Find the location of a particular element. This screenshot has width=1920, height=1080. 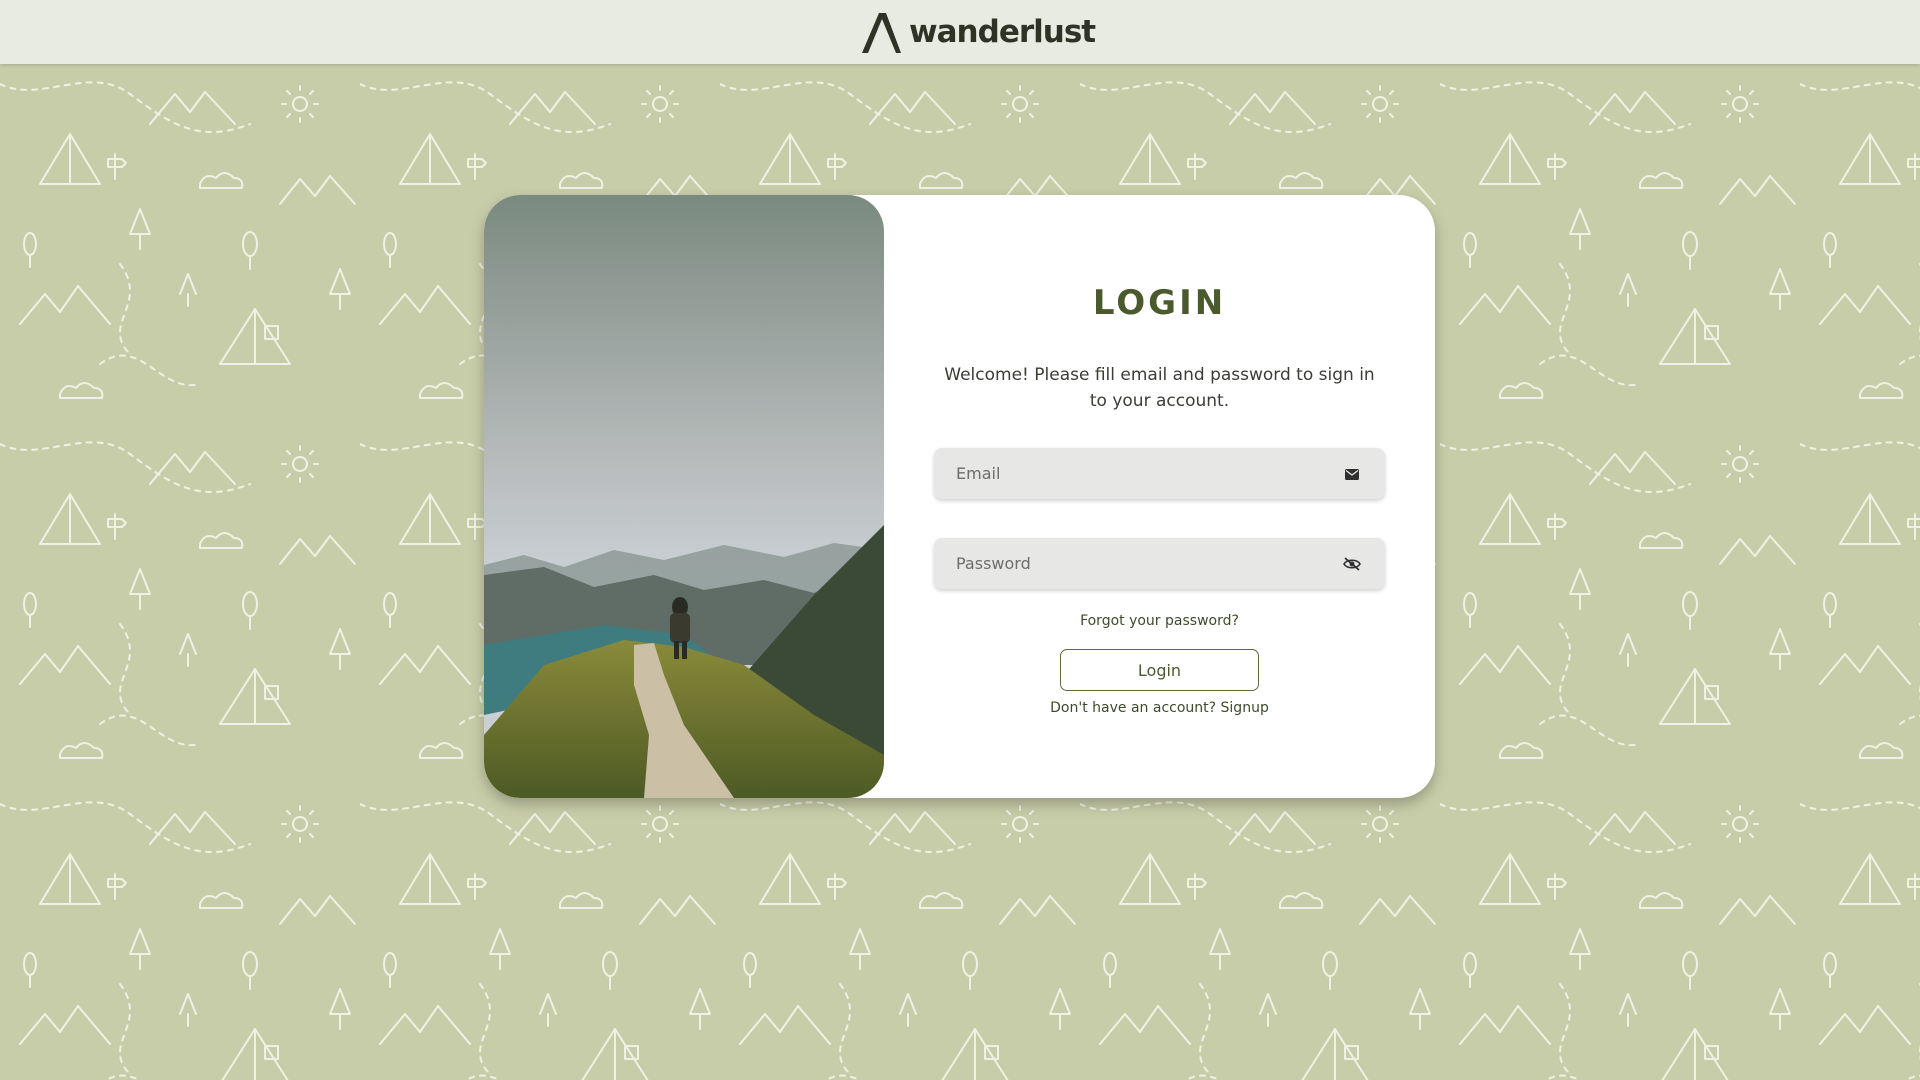

forgot-password-link: Forgot your password? is located at coordinates (1159, 621).